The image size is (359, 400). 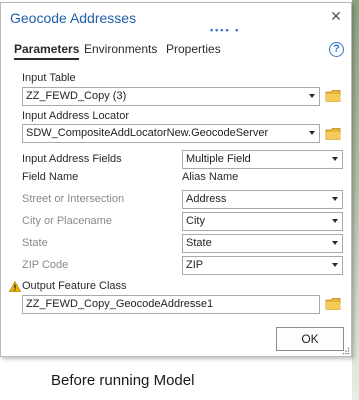 What do you see at coordinates (123, 380) in the screenshot?
I see `caption-text: Before running Model` at bounding box center [123, 380].